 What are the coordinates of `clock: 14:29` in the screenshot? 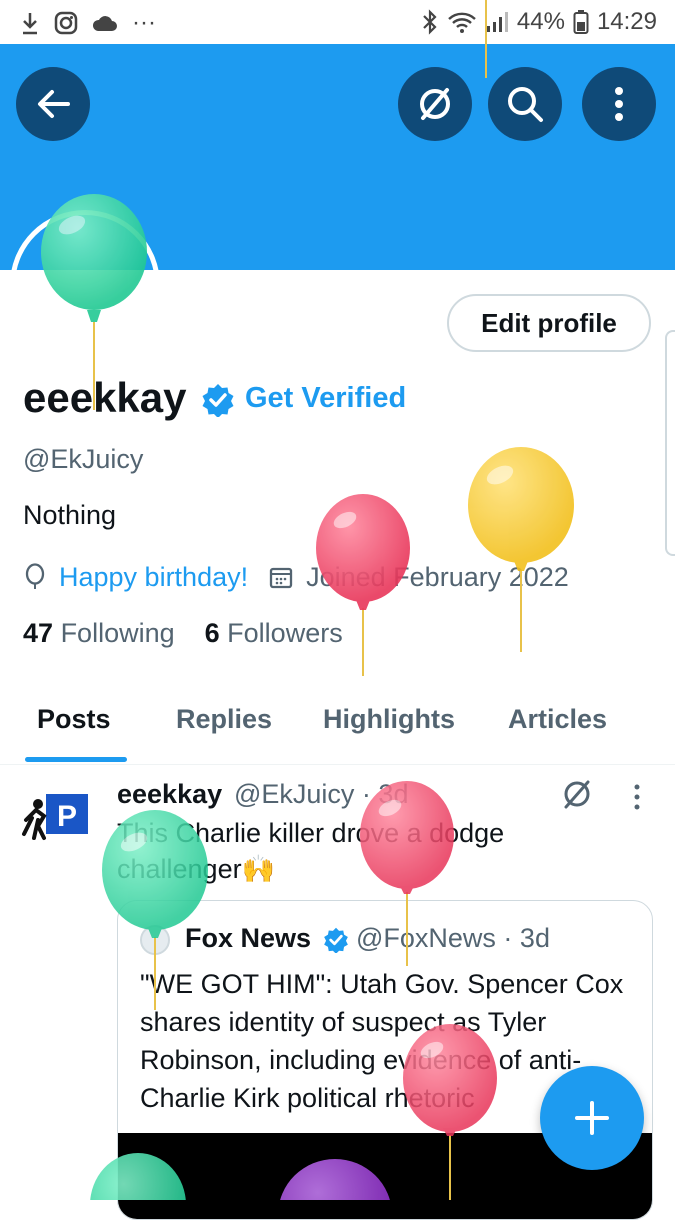 It's located at (626, 21).